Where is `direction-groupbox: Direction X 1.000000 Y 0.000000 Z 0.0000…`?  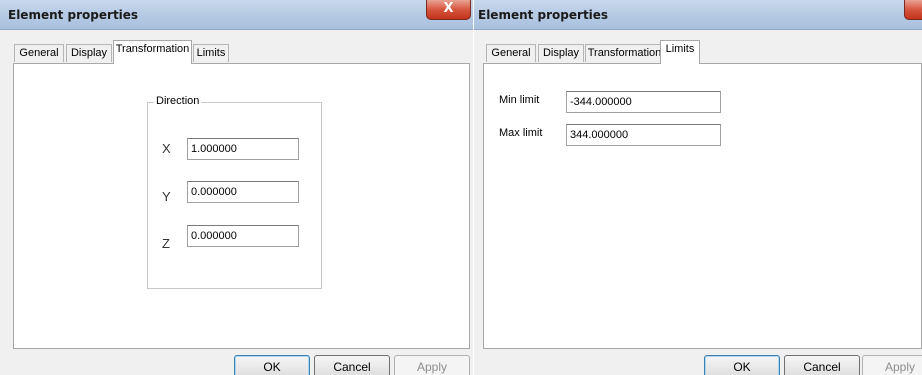
direction-groupbox: Direction X 1.000000 Y 0.000000 Z 0.0000… is located at coordinates (234, 192).